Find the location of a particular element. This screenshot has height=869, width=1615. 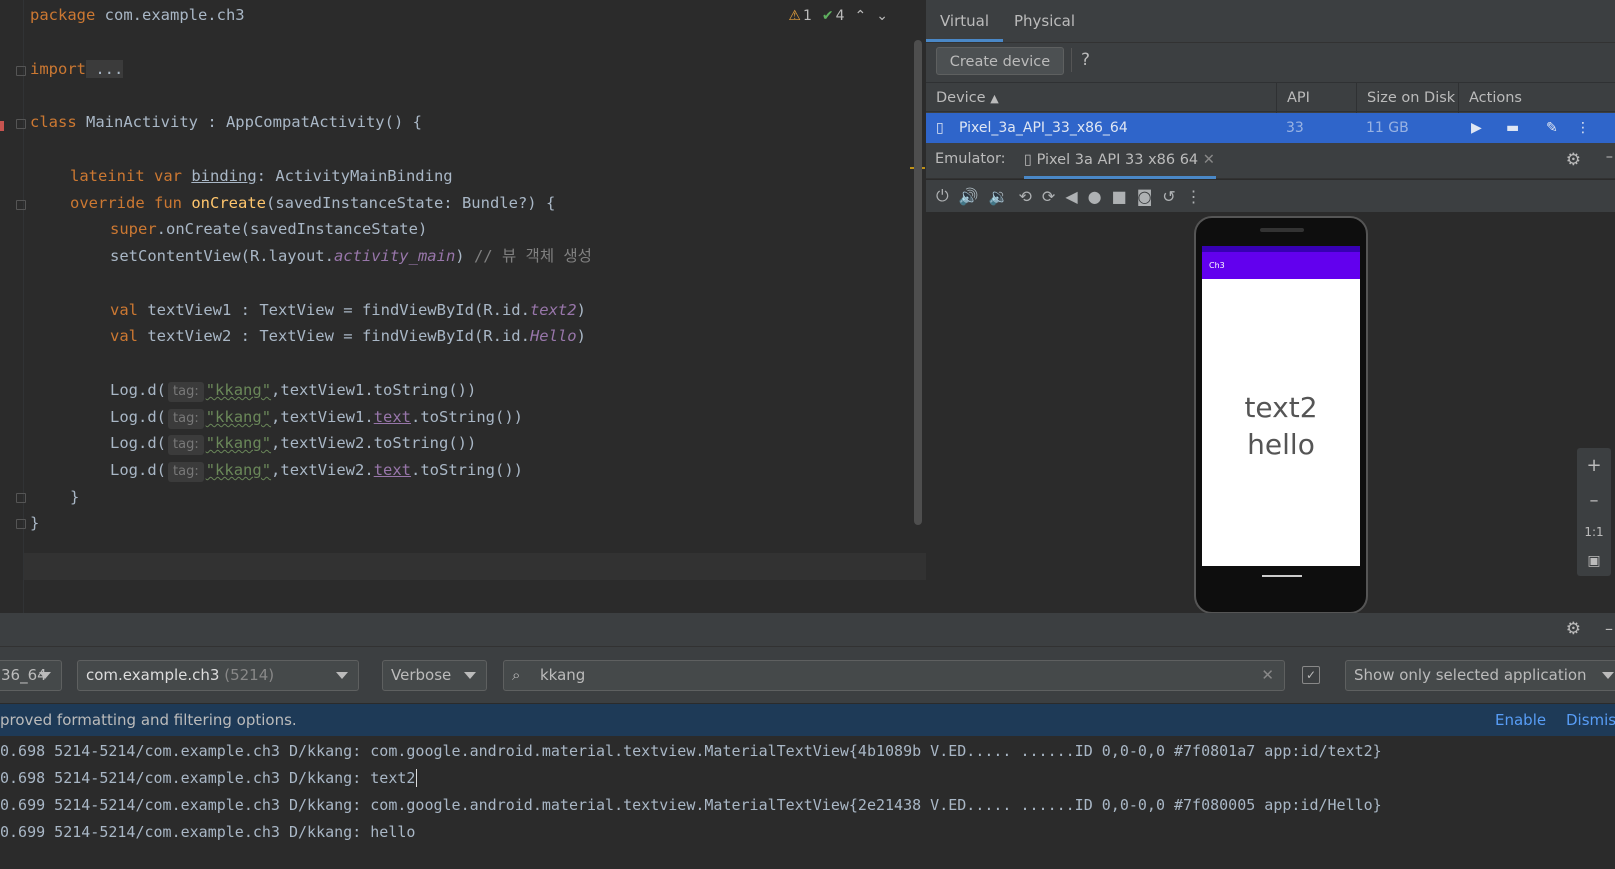

app-title: Ch3 is located at coordinates (1217, 265).